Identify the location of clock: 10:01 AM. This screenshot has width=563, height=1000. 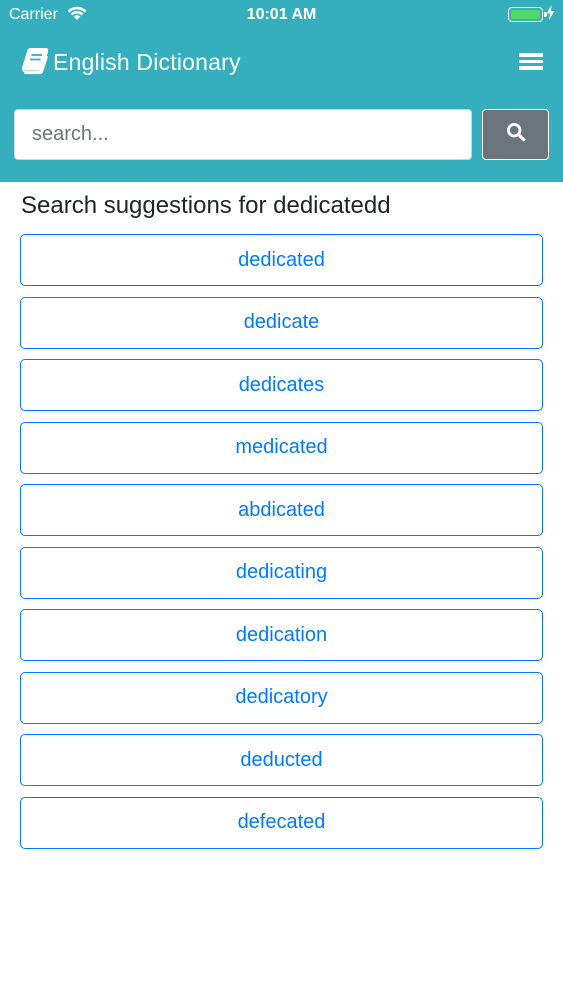
(281, 14).